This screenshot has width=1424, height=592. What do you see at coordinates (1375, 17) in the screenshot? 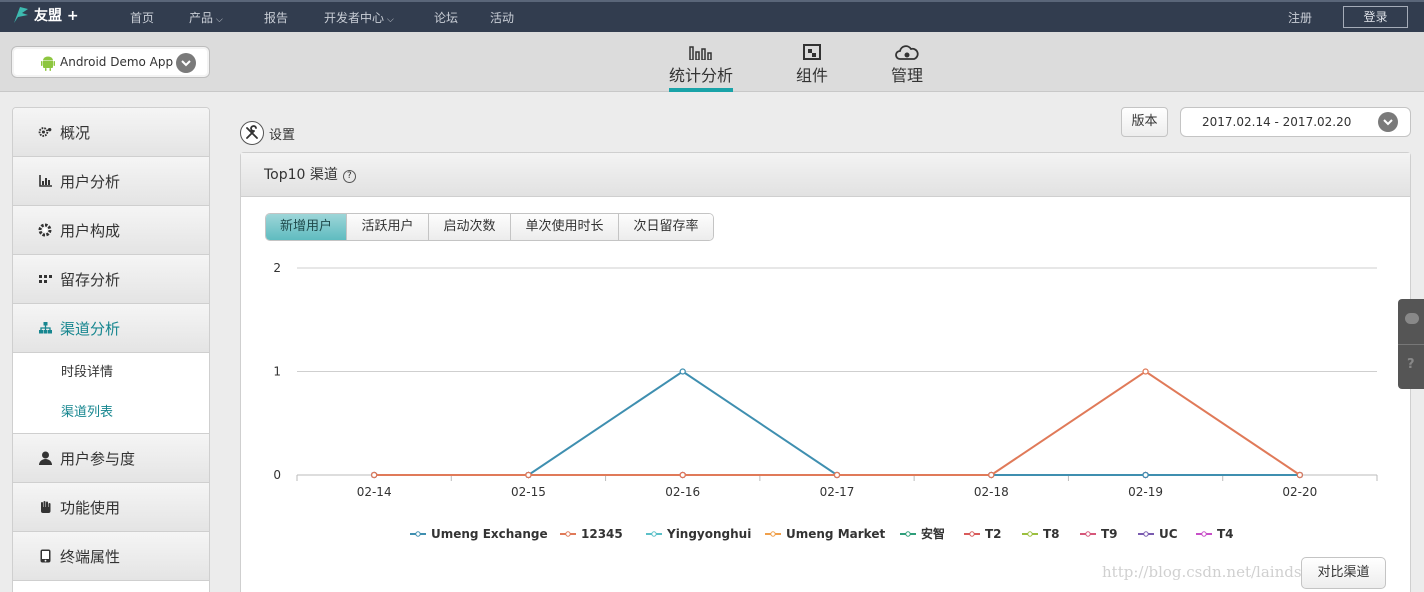
I see `login-button: 登录` at bounding box center [1375, 17].